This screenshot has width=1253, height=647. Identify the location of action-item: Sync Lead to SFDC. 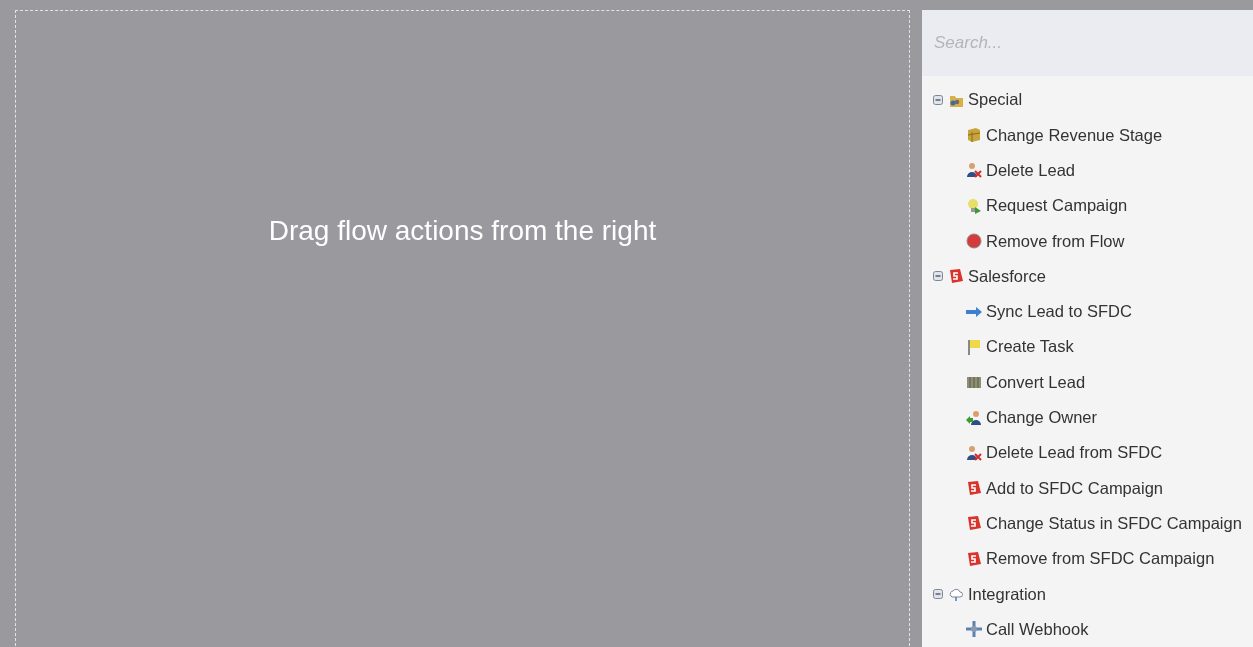
(1059, 312).